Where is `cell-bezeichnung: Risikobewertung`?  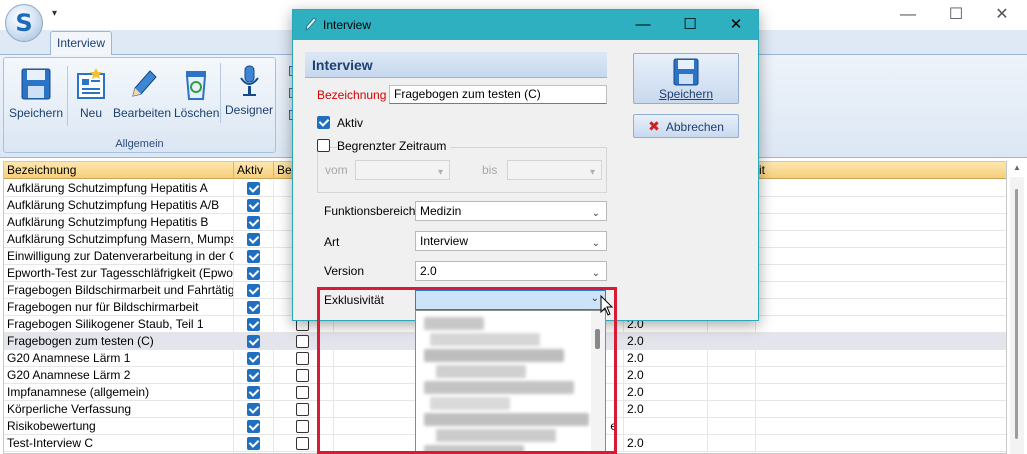 cell-bezeichnung: Risikobewertung is located at coordinates (119, 426).